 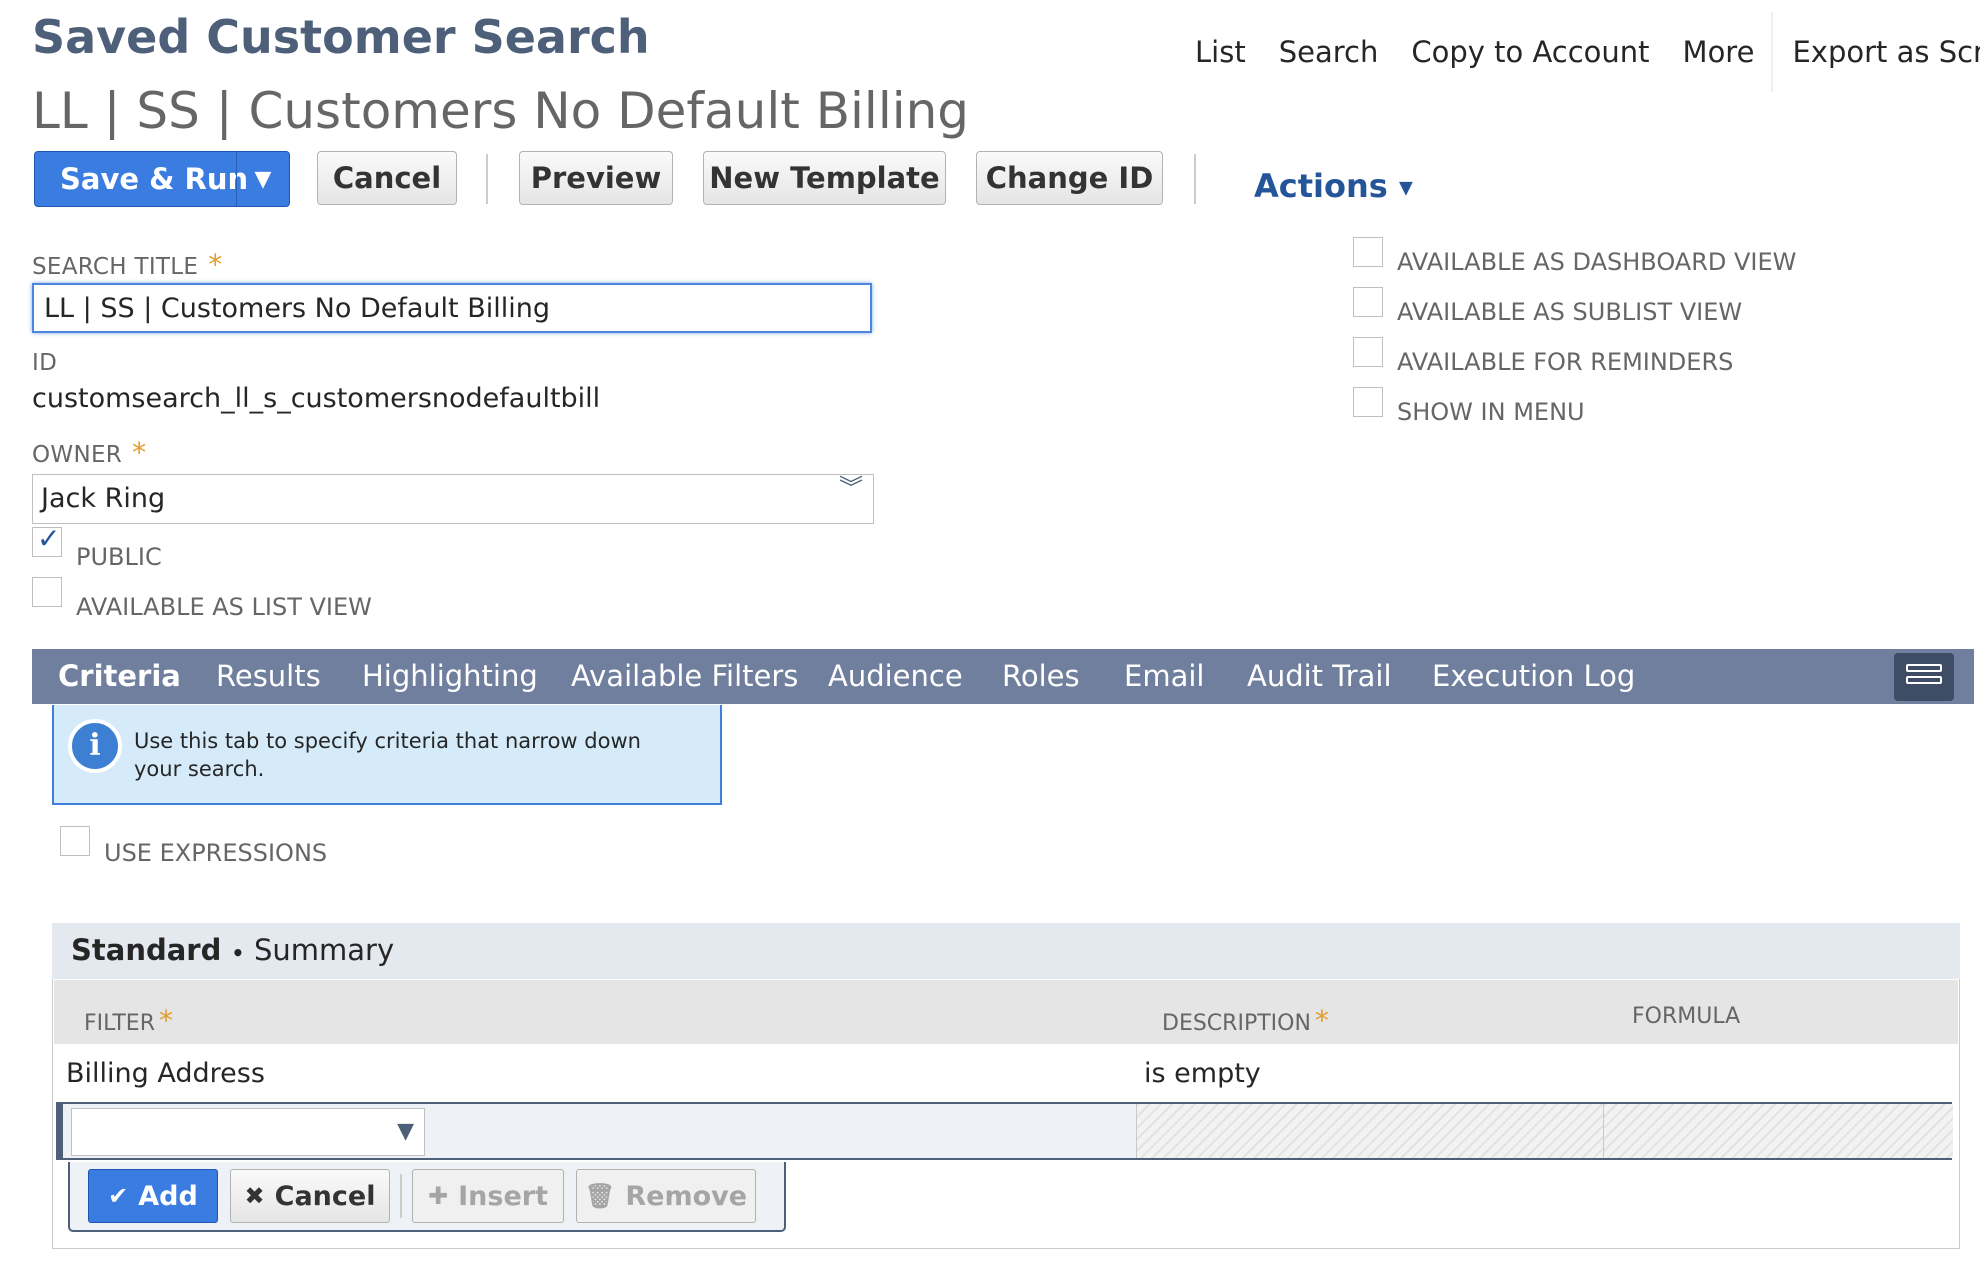 I want to click on filter-column-header: FILTER *, so click(x=128, y=1020).